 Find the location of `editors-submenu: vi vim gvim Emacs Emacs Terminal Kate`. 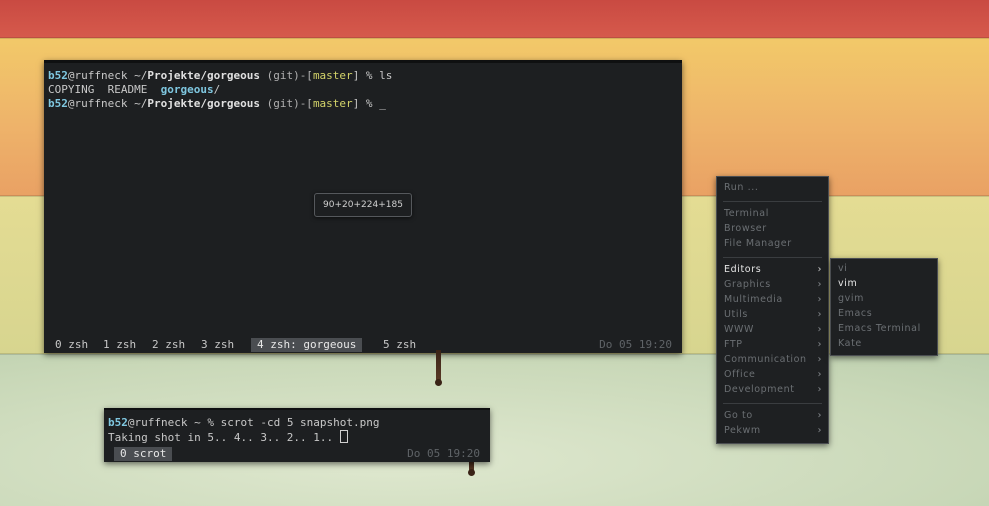

editors-submenu: vi vim gvim Emacs Emacs Terminal Kate is located at coordinates (884, 307).